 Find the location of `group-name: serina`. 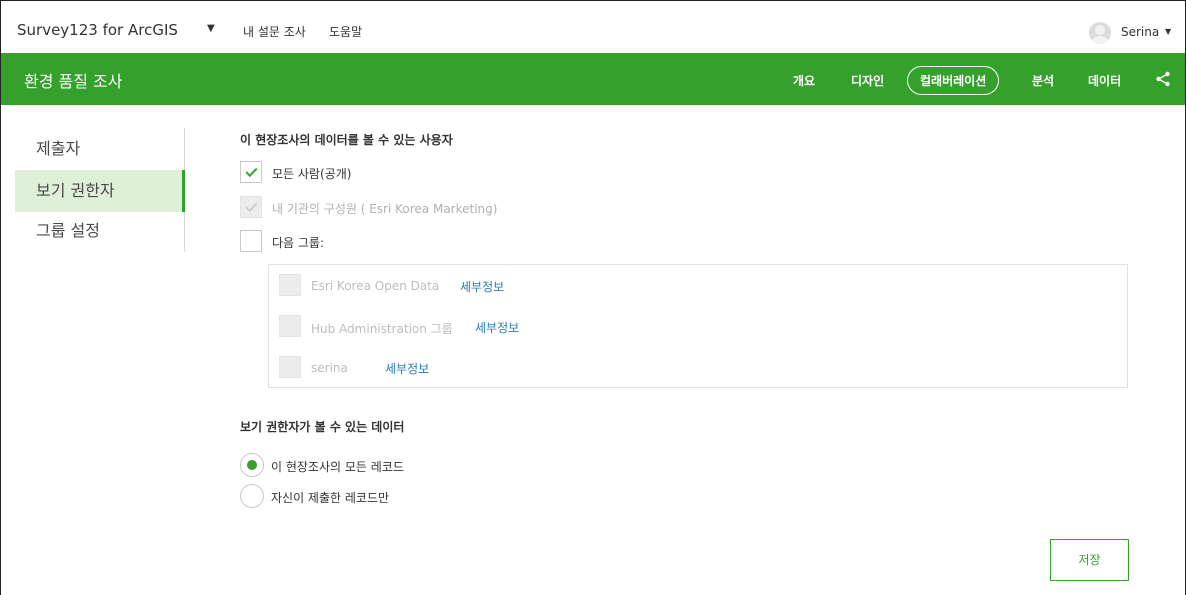

group-name: serina is located at coordinates (329, 368).